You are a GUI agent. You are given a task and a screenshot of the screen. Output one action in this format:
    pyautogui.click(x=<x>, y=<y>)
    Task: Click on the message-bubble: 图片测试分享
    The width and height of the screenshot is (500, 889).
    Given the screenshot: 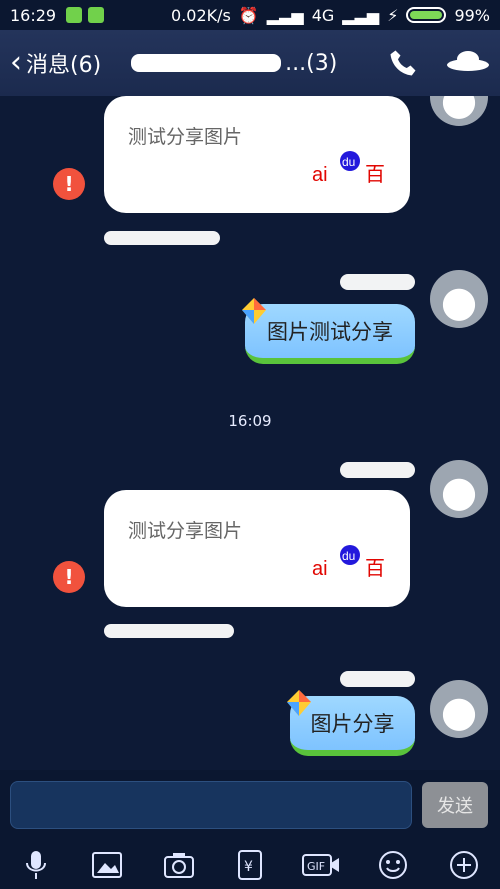 What is the action you would take?
    pyautogui.click(x=330, y=334)
    